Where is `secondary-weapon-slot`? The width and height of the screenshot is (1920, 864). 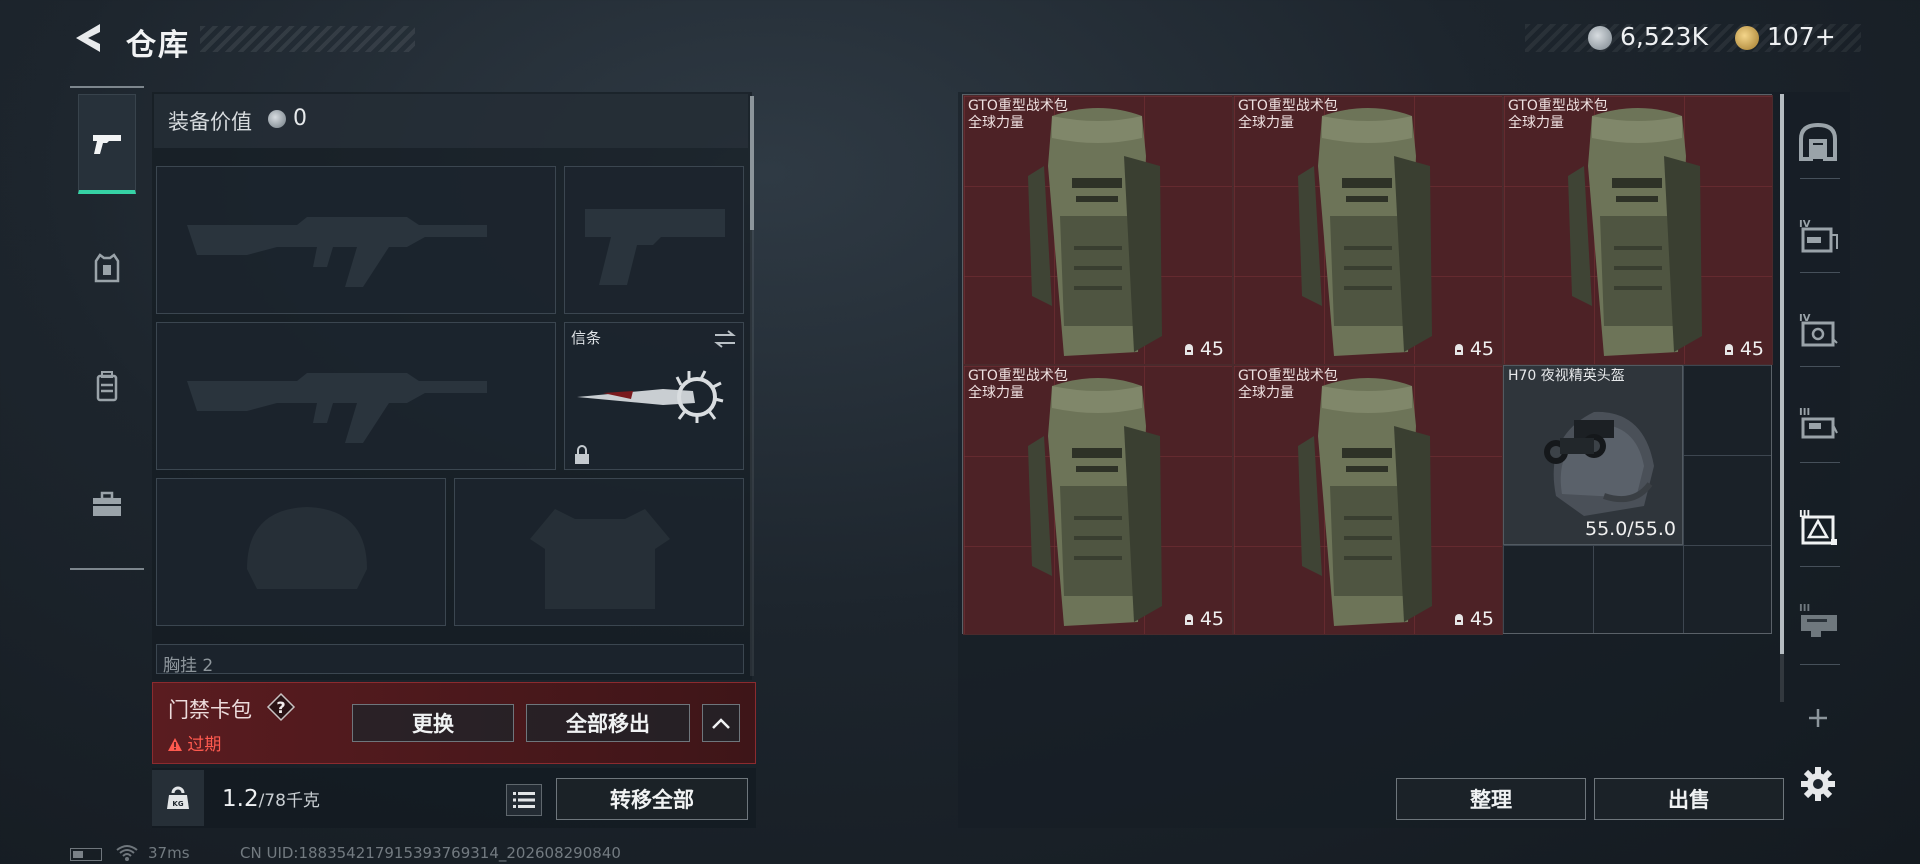
secondary-weapon-slot is located at coordinates (654, 240).